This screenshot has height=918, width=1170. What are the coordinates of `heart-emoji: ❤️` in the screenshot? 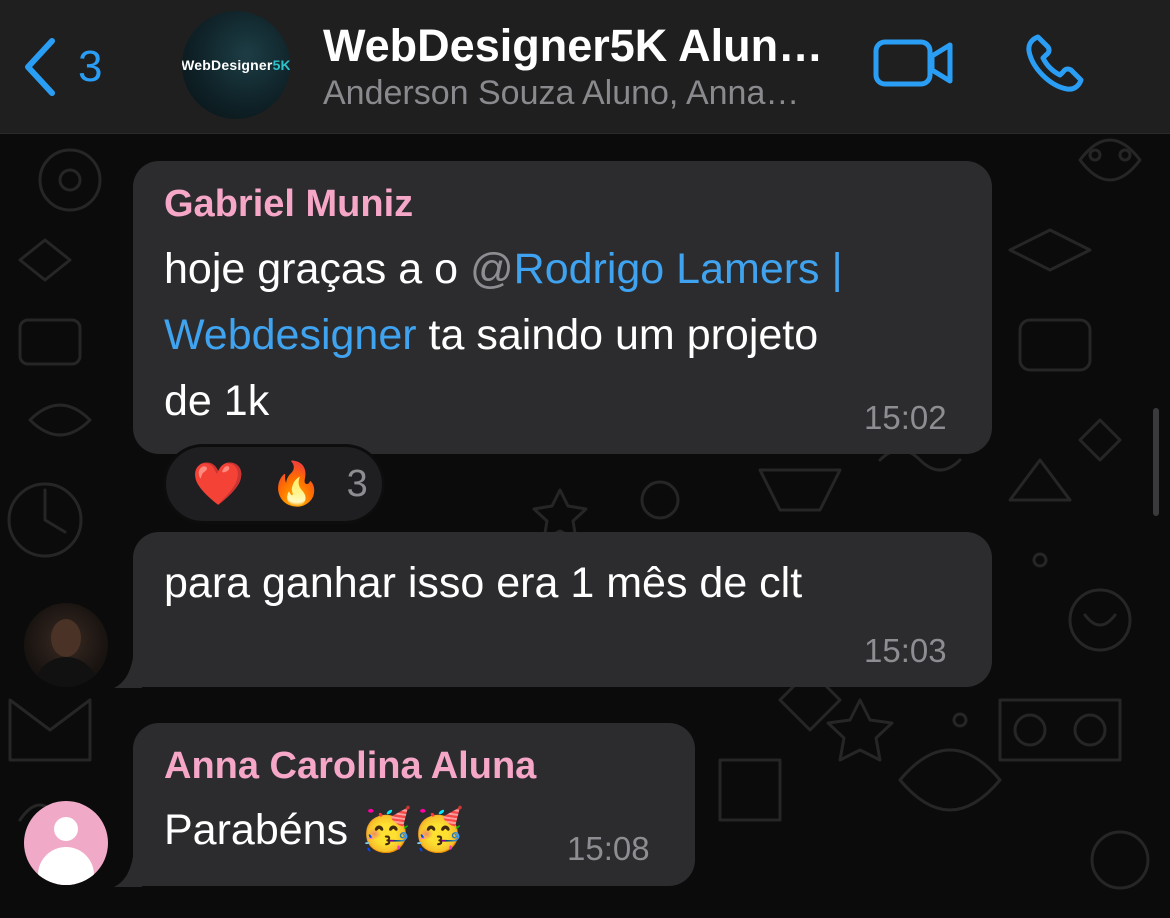 It's located at (218, 483).